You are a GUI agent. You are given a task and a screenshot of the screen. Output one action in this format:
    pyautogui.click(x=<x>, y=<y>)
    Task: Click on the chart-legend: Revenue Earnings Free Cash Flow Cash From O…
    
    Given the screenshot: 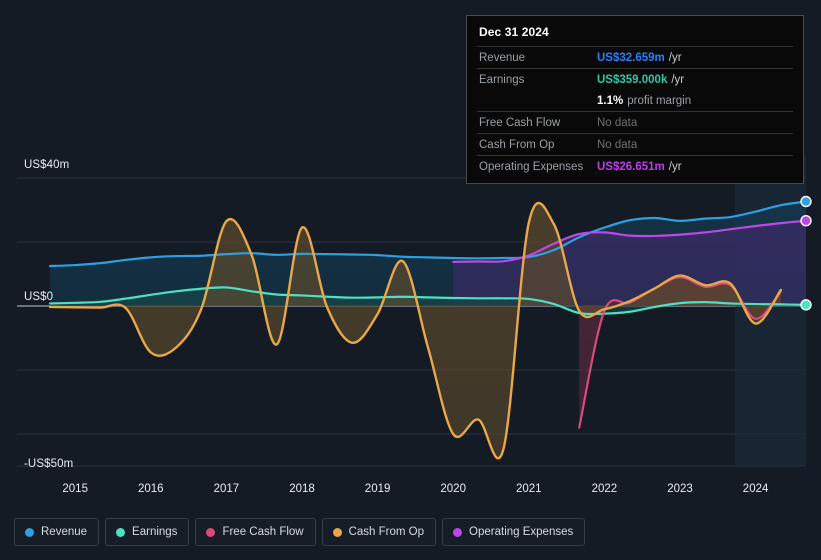 What is the action you would take?
    pyautogui.click(x=300, y=532)
    